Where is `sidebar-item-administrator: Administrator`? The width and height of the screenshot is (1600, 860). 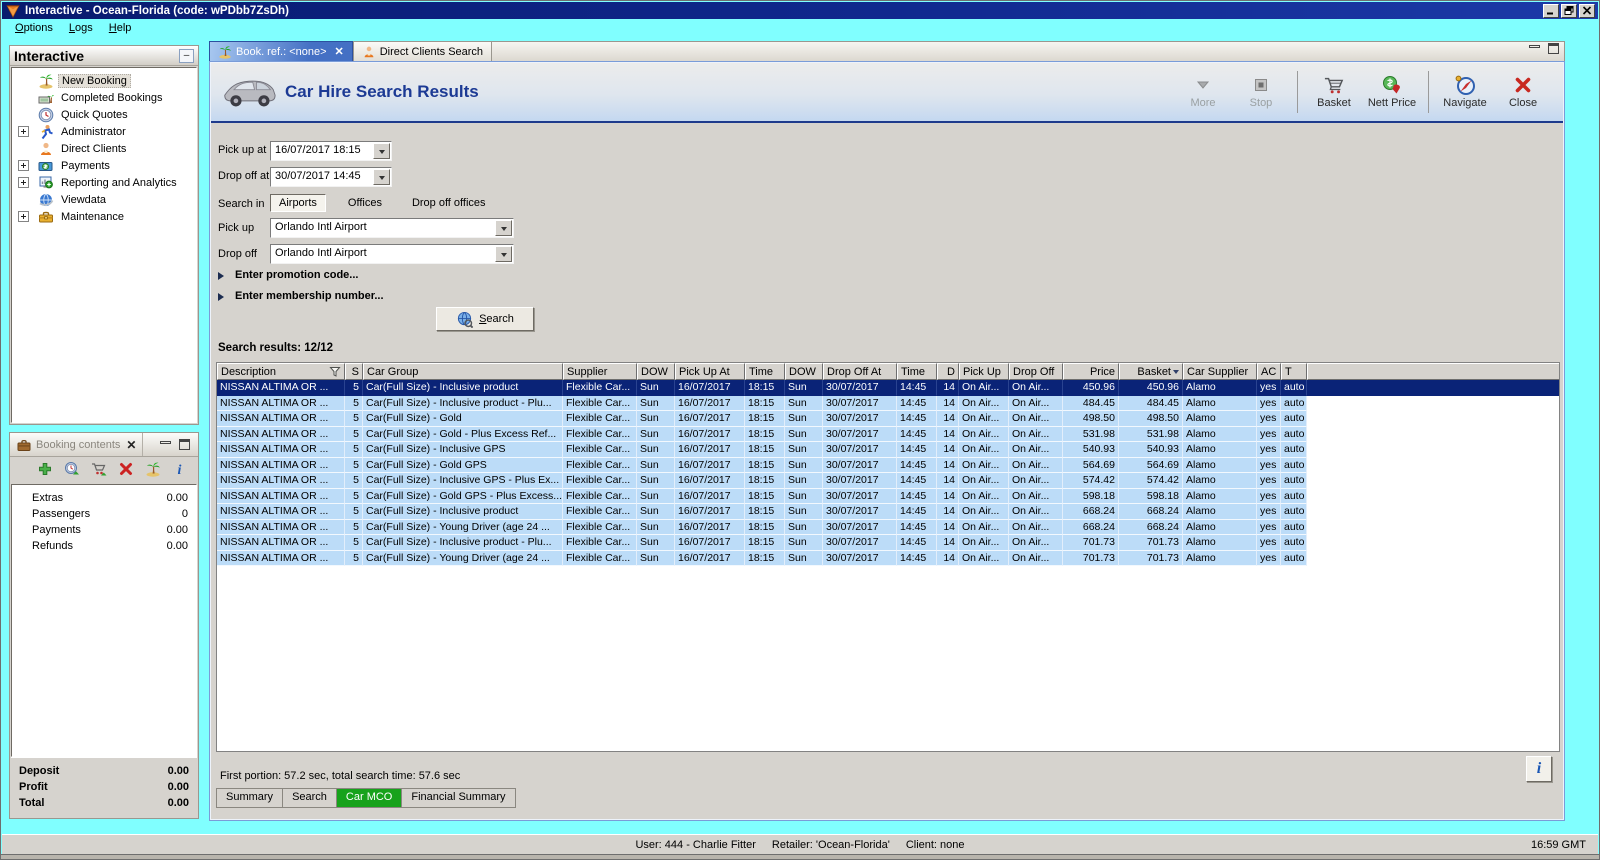
sidebar-item-administrator: Administrator is located at coordinates (104, 131).